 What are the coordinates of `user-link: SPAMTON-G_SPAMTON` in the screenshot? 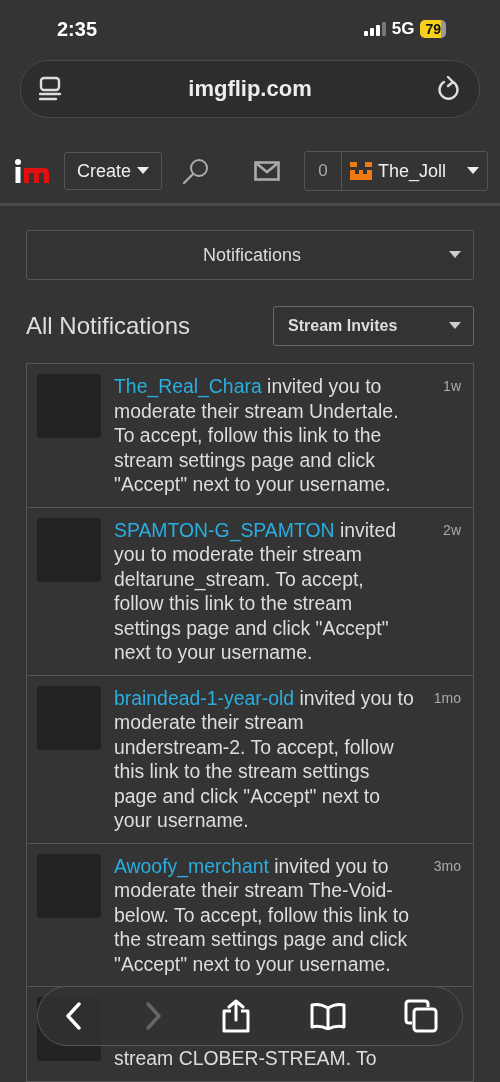 It's located at (224, 529).